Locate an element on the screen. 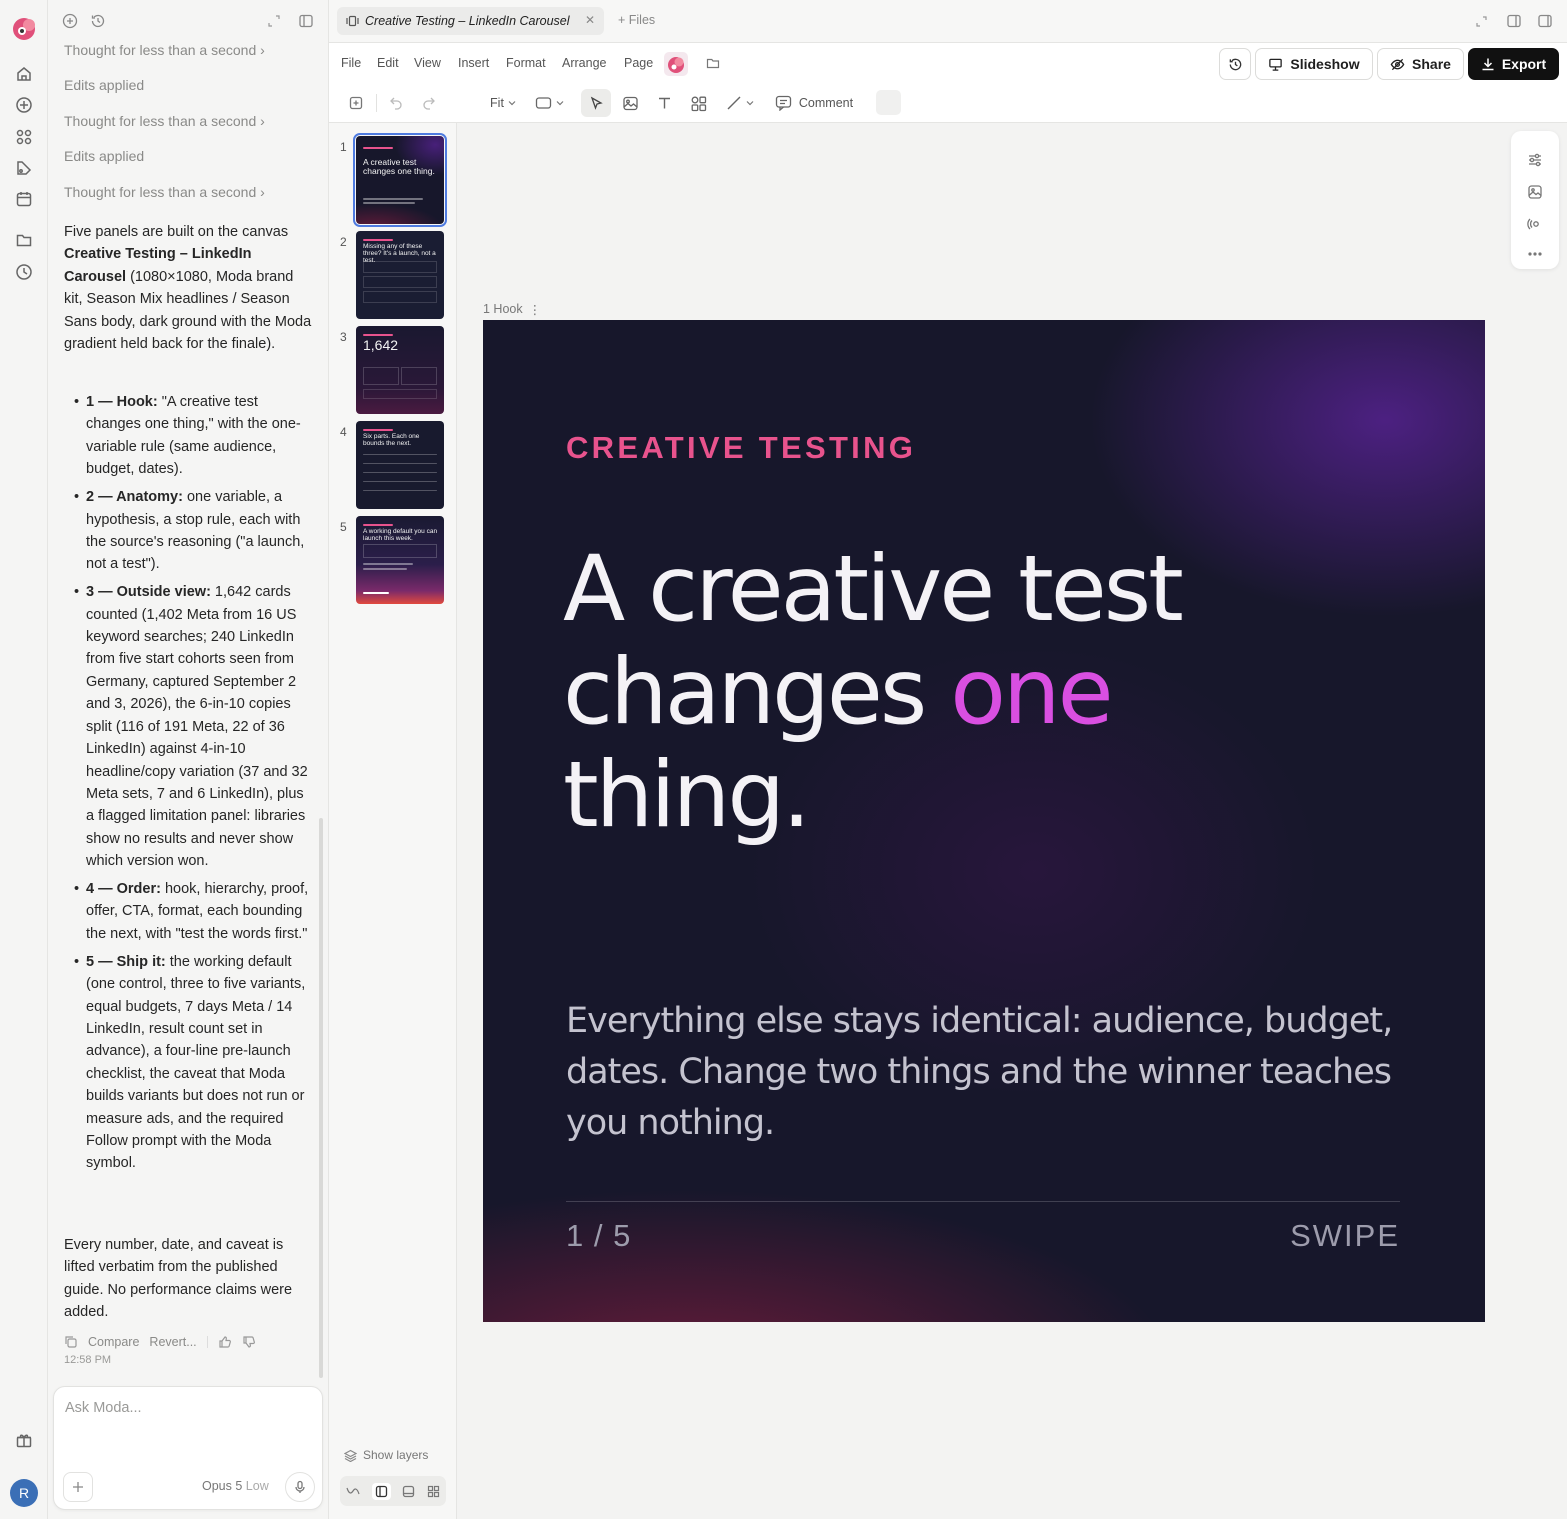  microphone-icon is located at coordinates (300, 1487).